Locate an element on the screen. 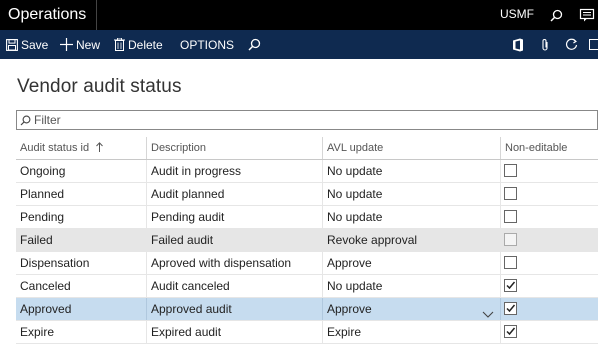 The height and width of the screenshot is (344, 598). column-header-non-editable: Non-editable is located at coordinates (549, 148).